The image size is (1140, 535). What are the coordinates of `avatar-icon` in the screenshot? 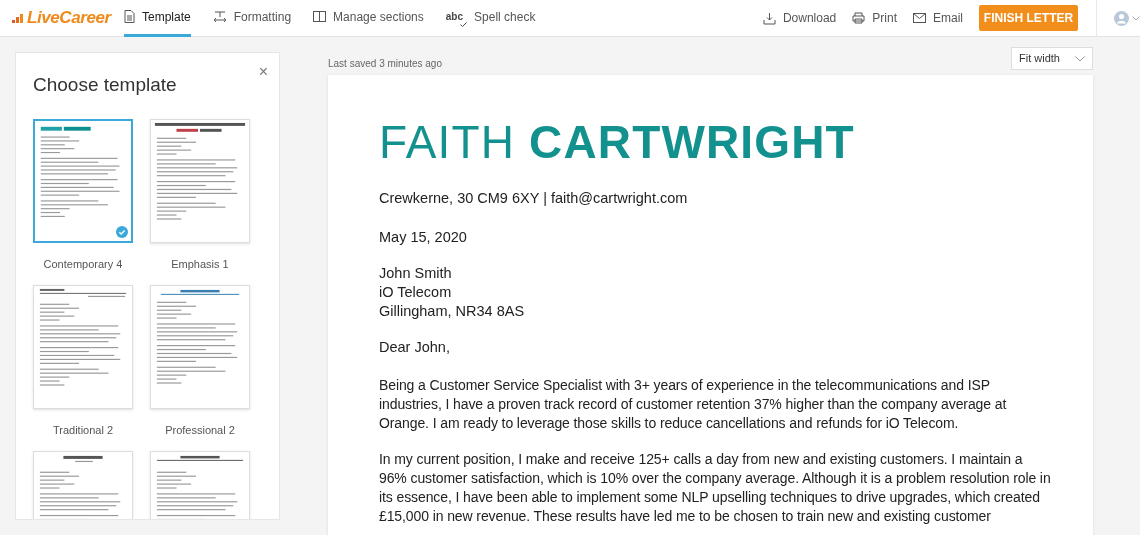 It's located at (1121, 18).